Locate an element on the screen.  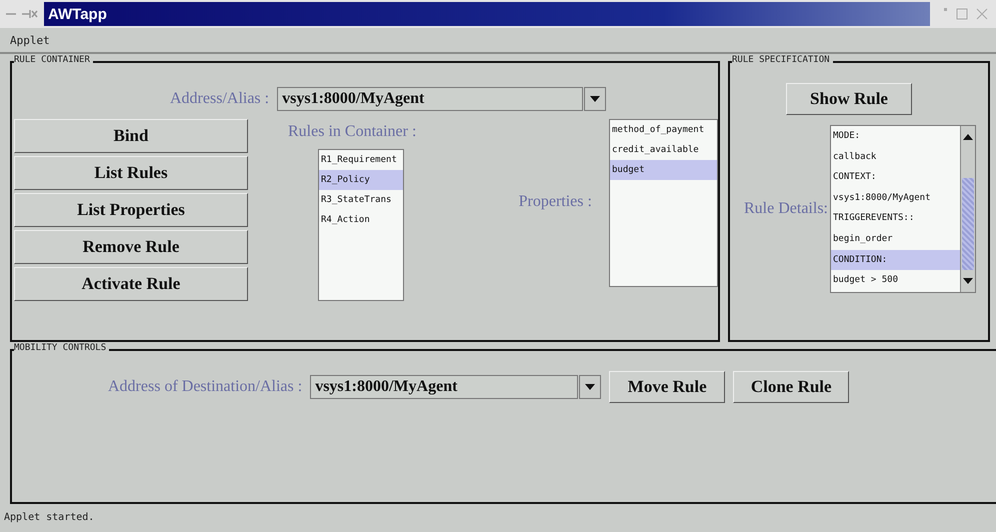
list-item: R3_StateTrans is located at coordinates (361, 200).